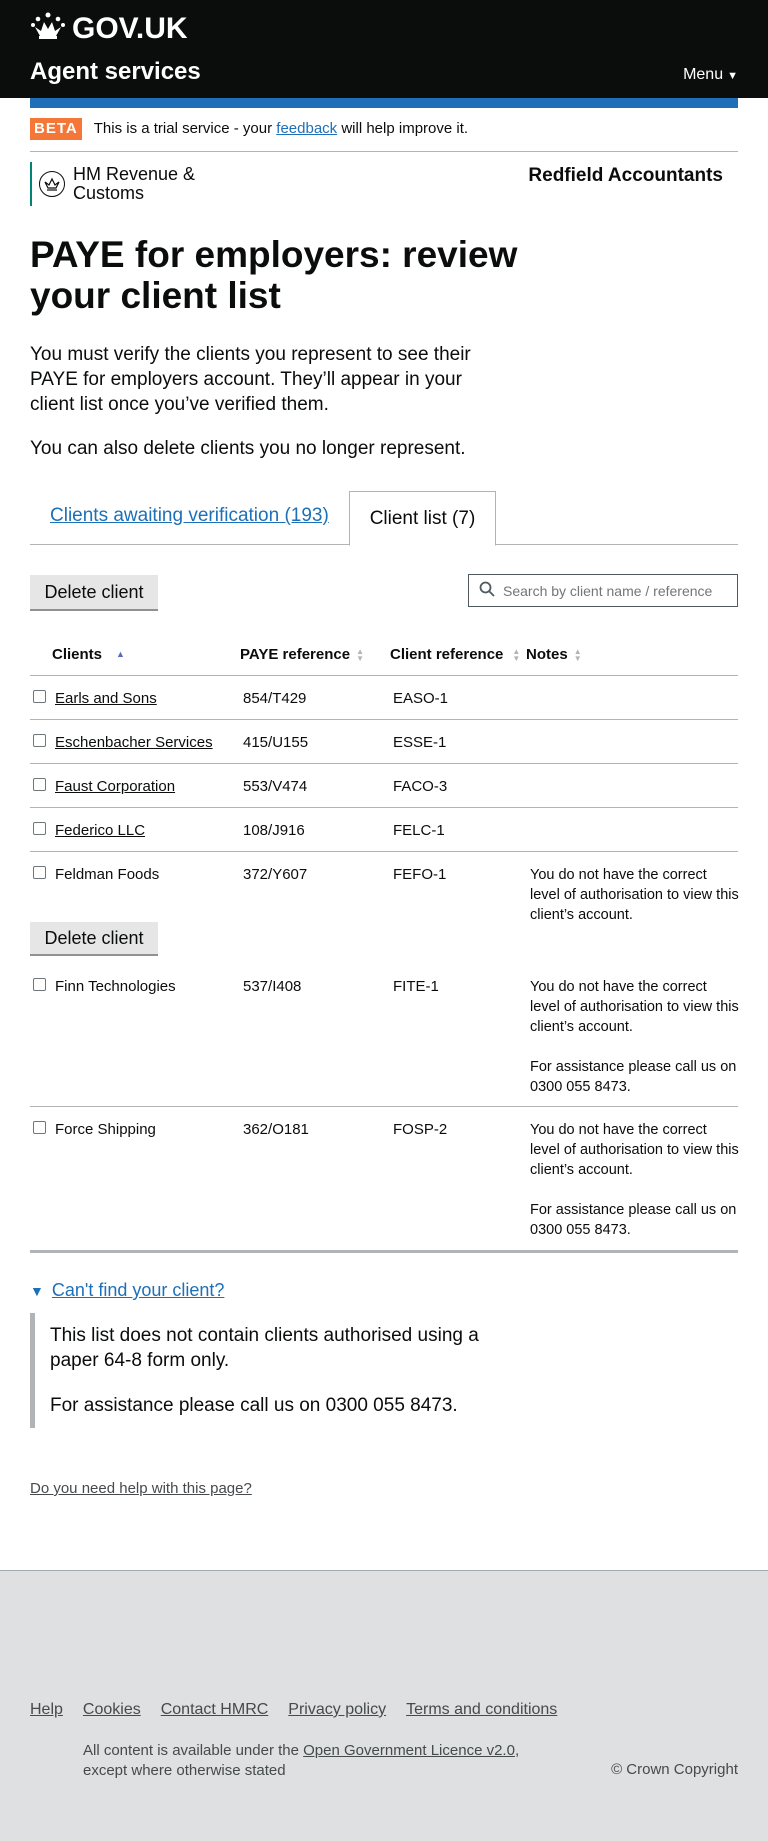 The width and height of the screenshot is (768, 1841). What do you see at coordinates (420, 874) in the screenshot?
I see `client-reference: FEFO-1` at bounding box center [420, 874].